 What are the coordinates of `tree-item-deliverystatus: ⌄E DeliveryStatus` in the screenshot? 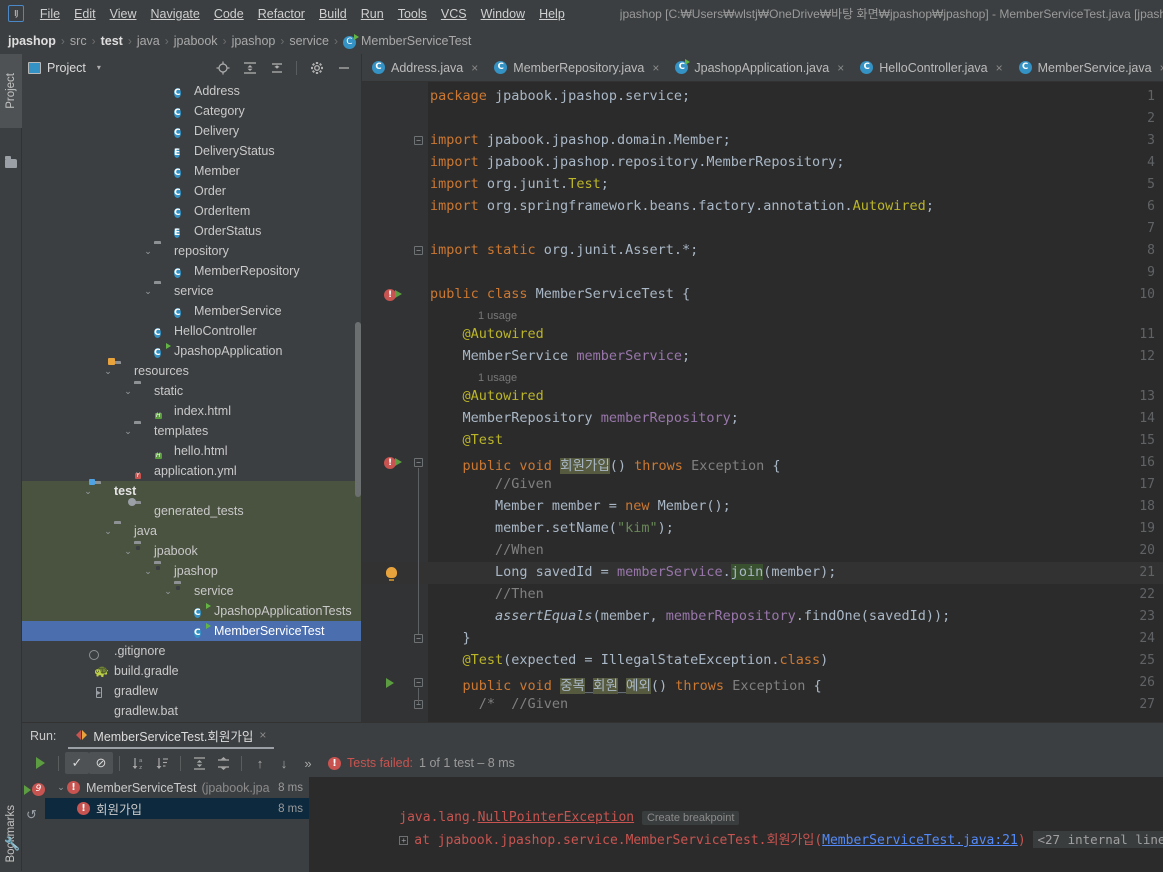 It's located at (191, 151).